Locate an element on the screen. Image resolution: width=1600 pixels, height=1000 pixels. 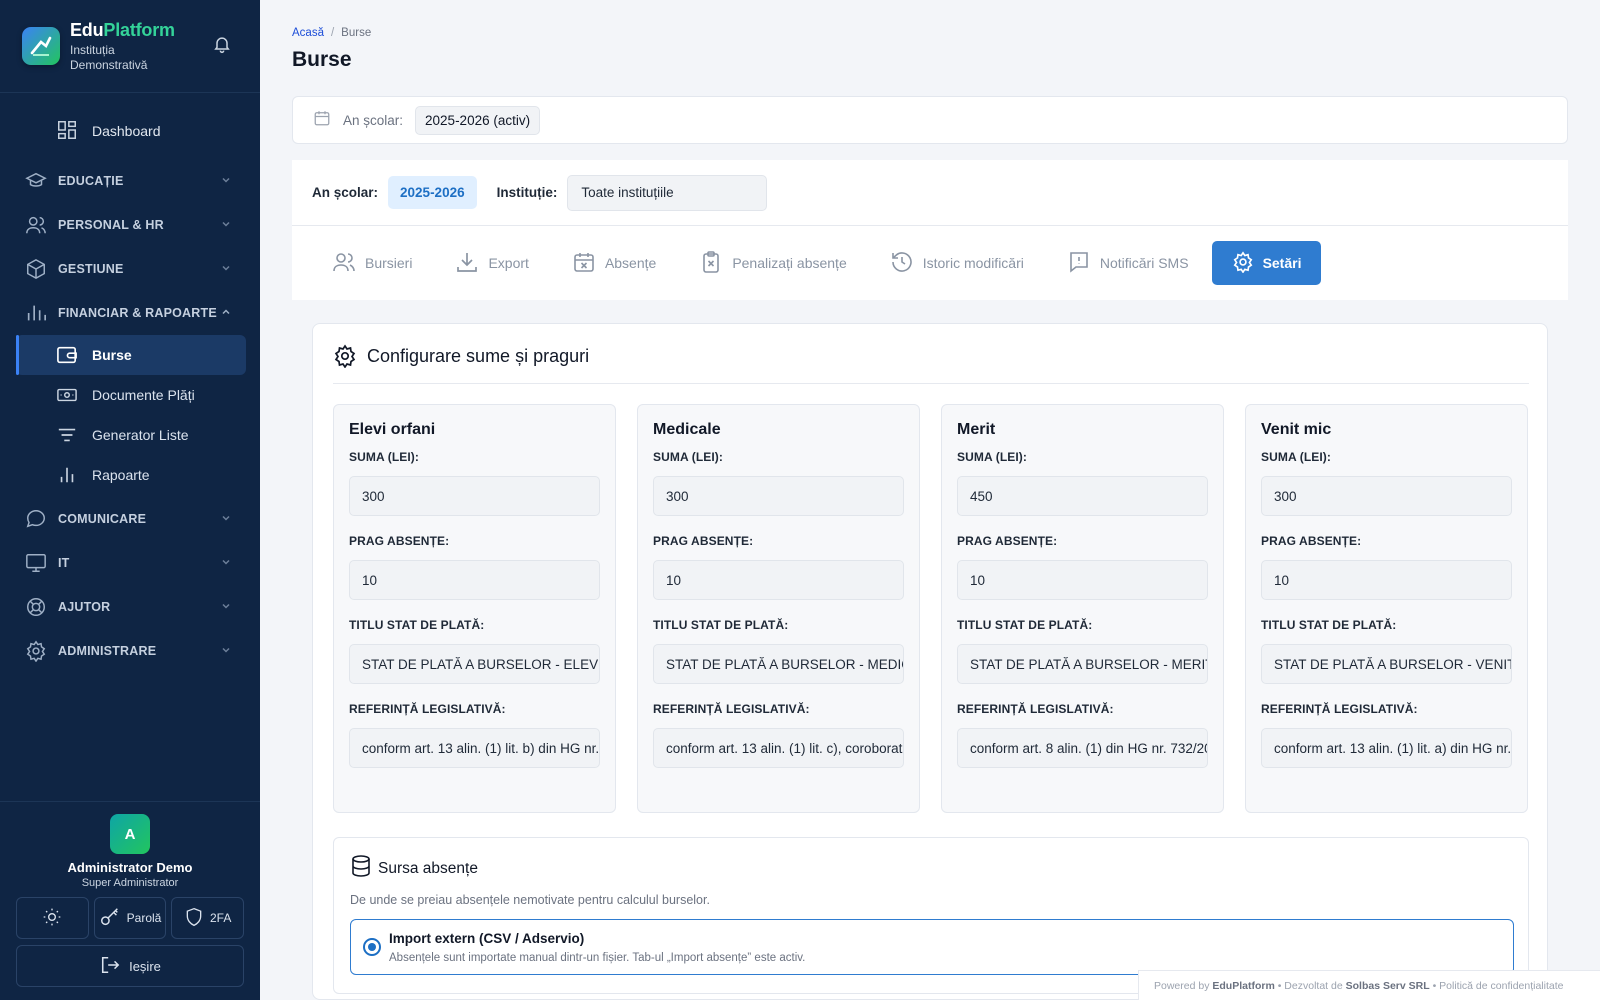
scholarship-name: Venit mic is located at coordinates (1296, 429).